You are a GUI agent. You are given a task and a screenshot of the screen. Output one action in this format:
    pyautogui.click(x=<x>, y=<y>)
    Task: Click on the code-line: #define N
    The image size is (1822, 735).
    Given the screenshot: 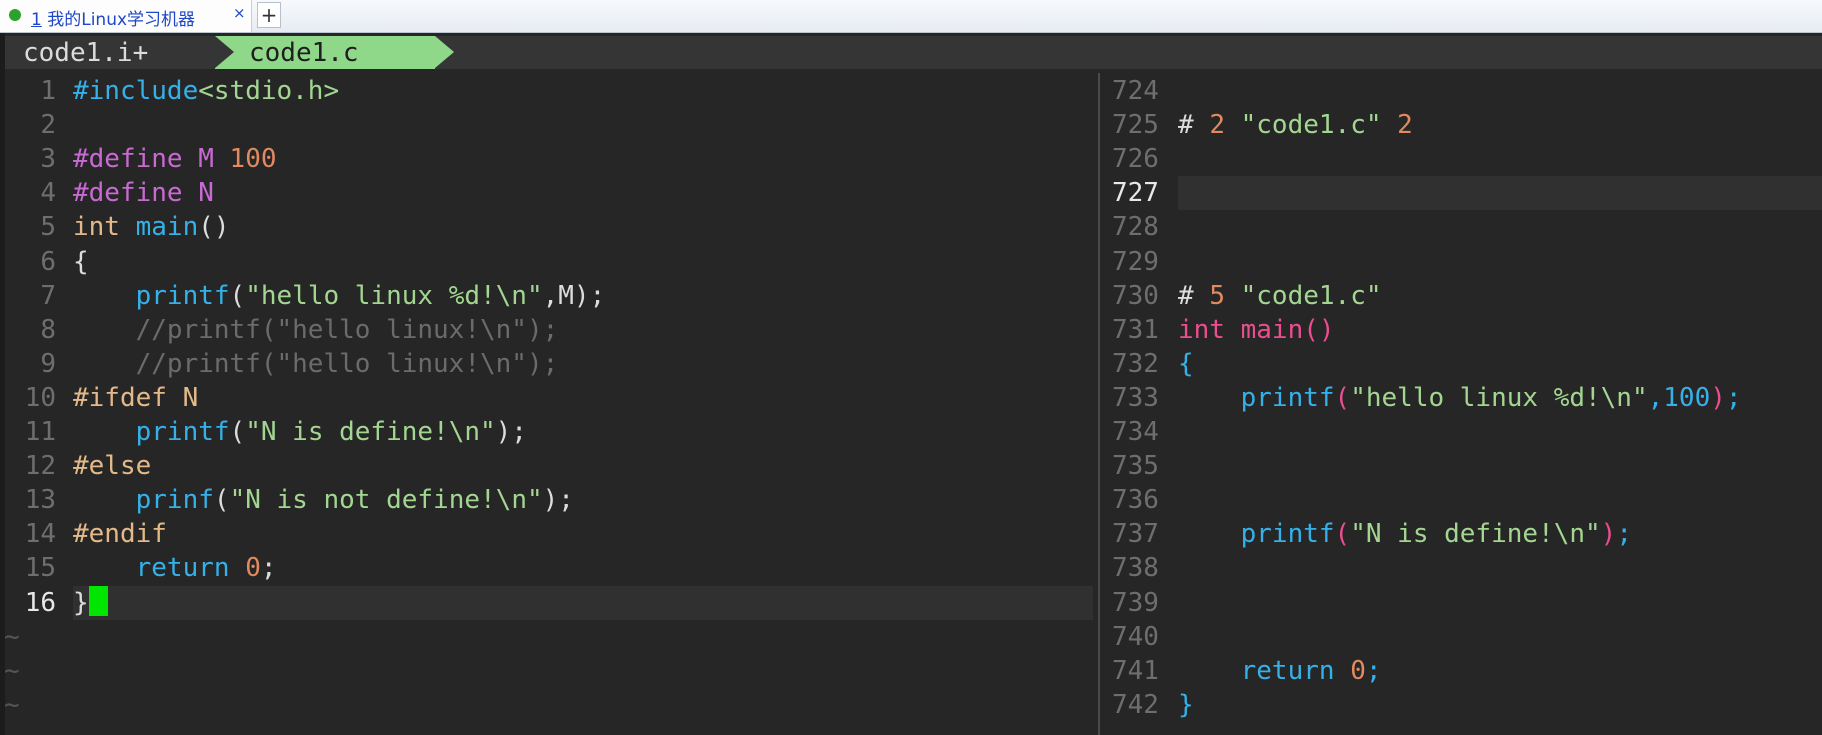 What is the action you would take?
    pyautogui.click(x=143, y=193)
    